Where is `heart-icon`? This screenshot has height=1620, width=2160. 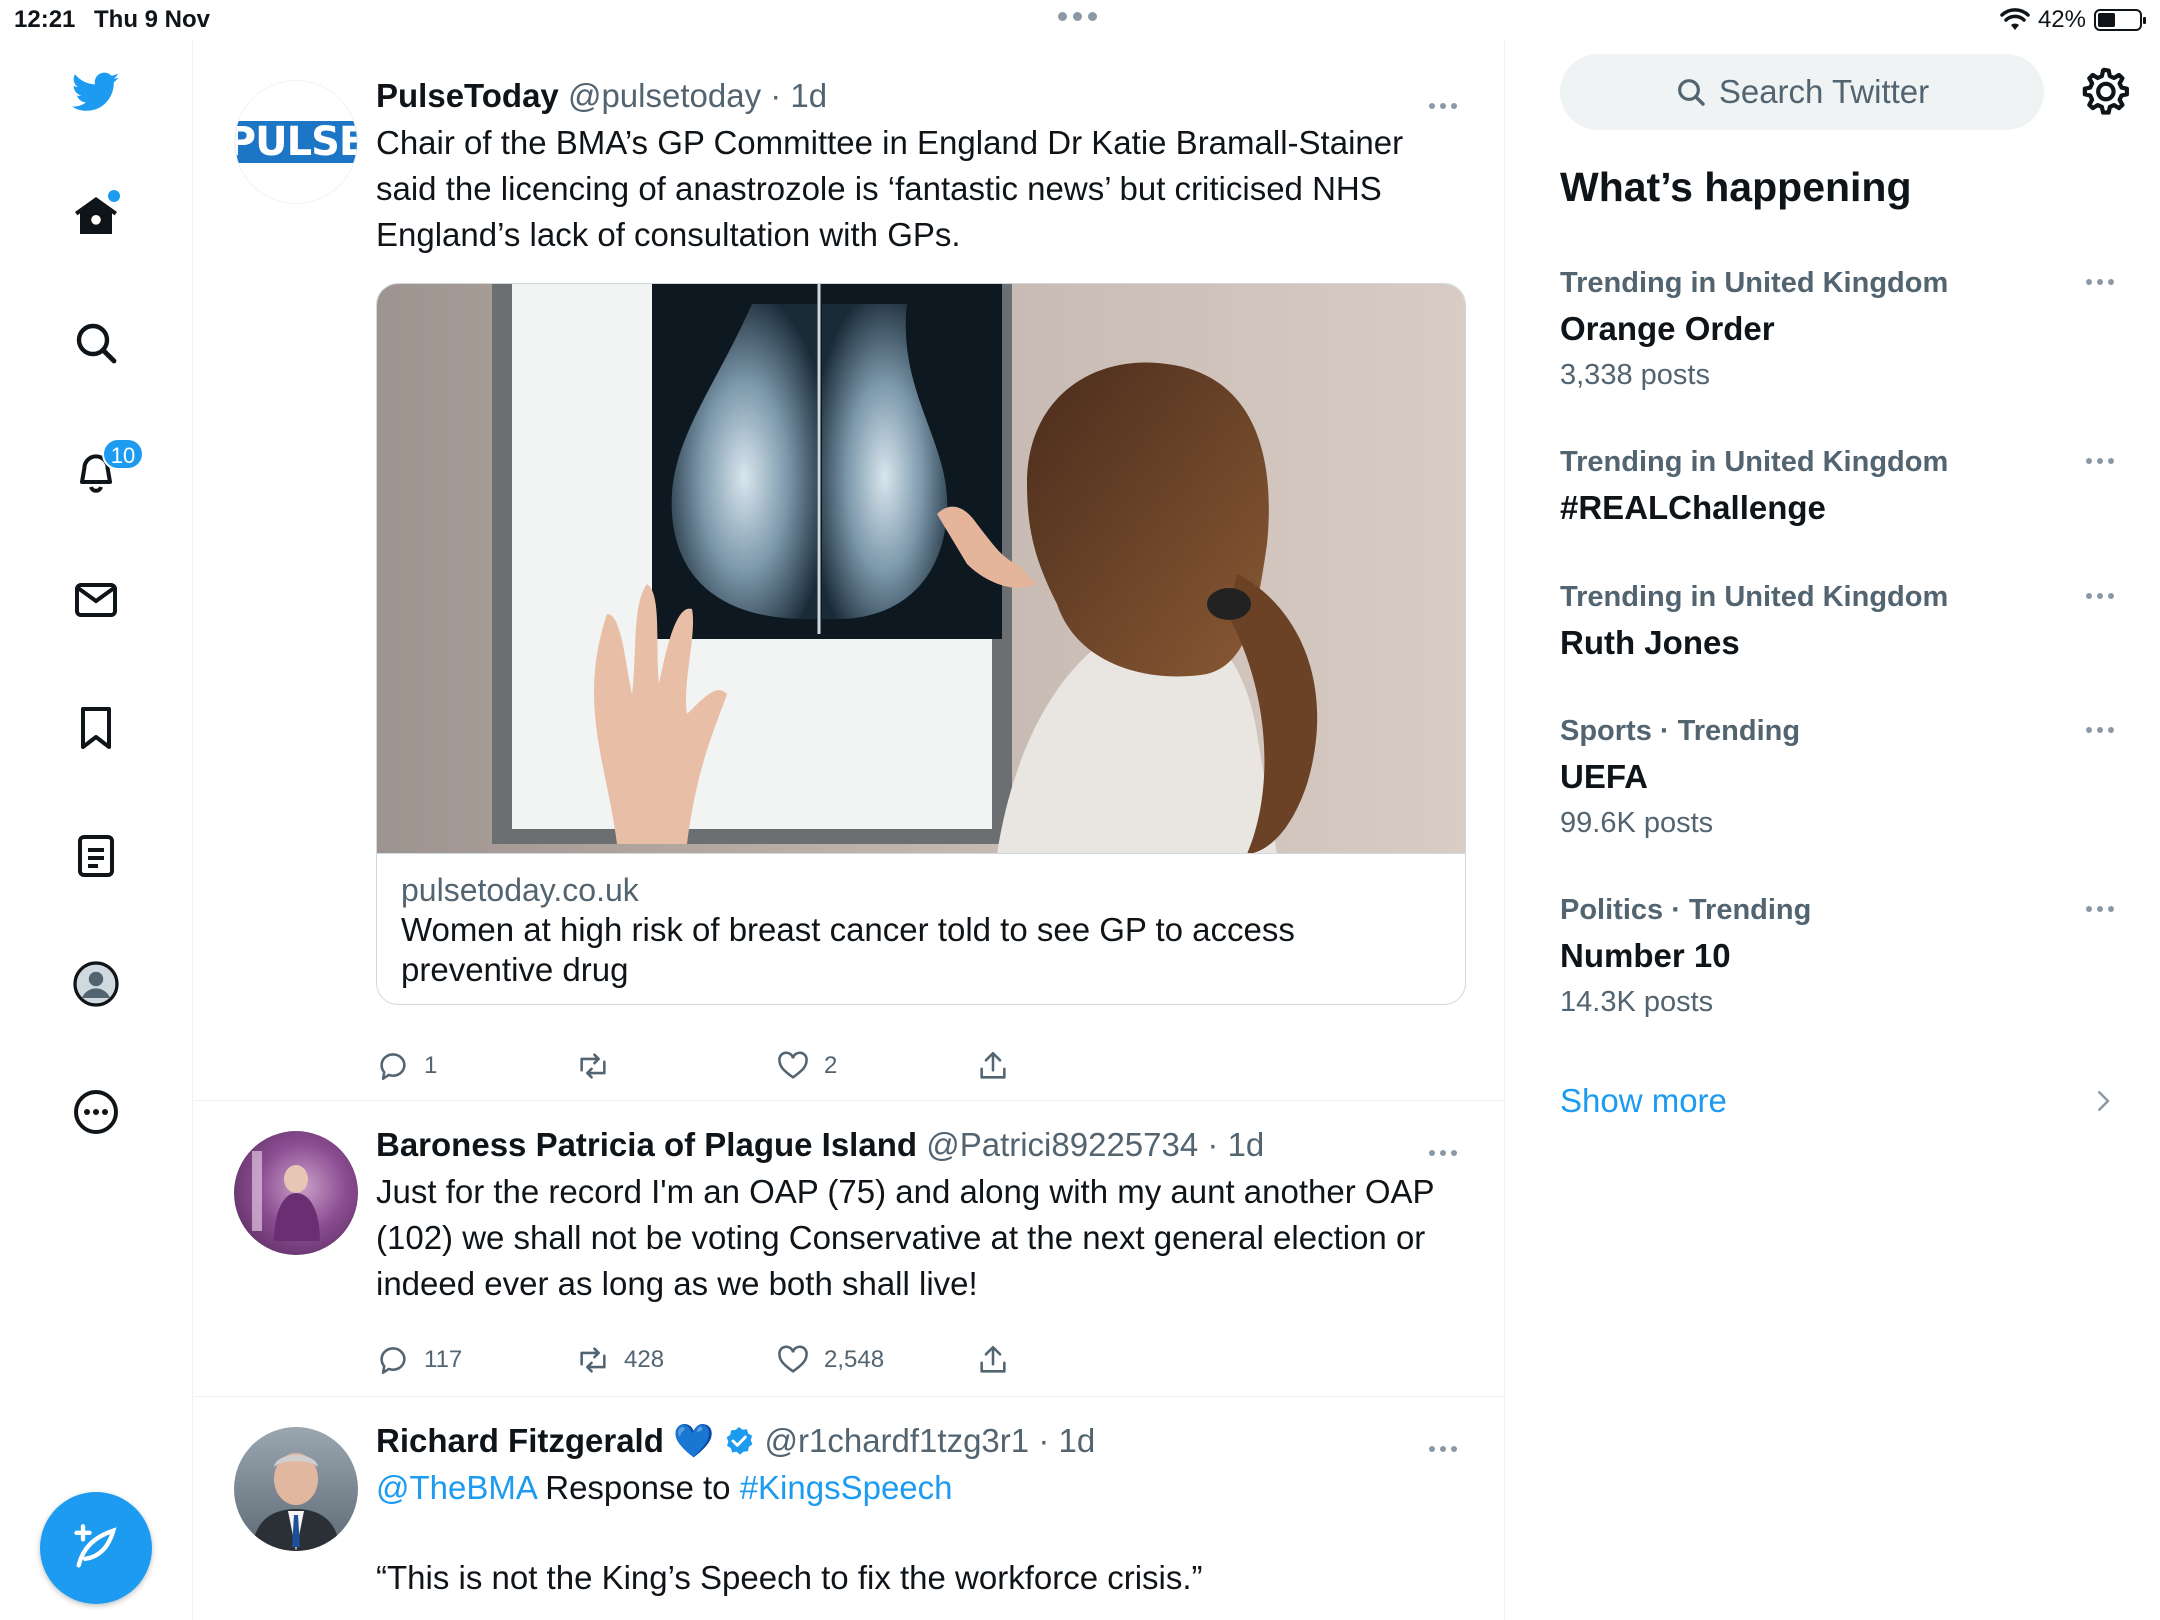
heart-icon is located at coordinates (793, 1065).